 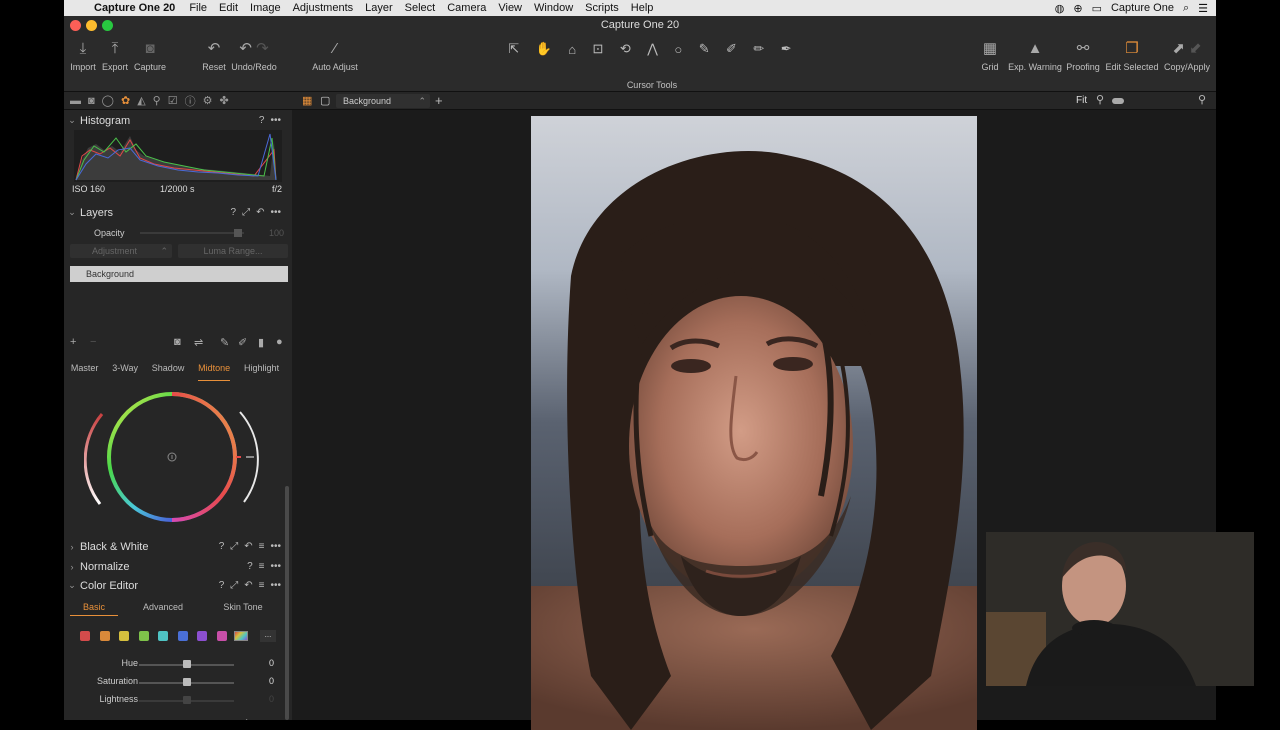 What do you see at coordinates (175, 585) in the screenshot?
I see `color-editor-header: ⌄ Color Editor ? ⤢ ↶ ≡ •••` at bounding box center [175, 585].